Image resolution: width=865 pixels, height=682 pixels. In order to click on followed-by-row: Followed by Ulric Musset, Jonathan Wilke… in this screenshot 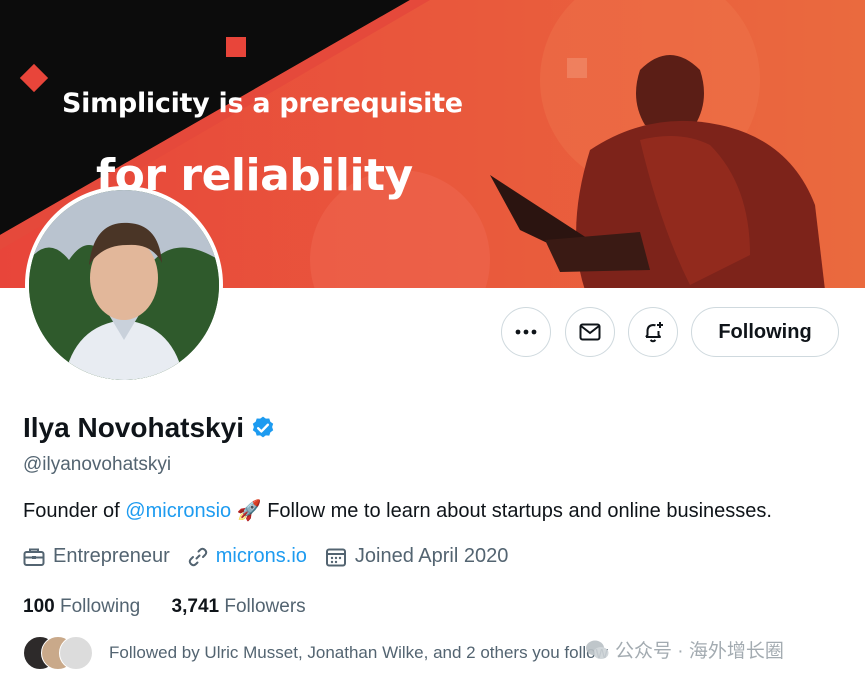, I will do `click(315, 653)`.